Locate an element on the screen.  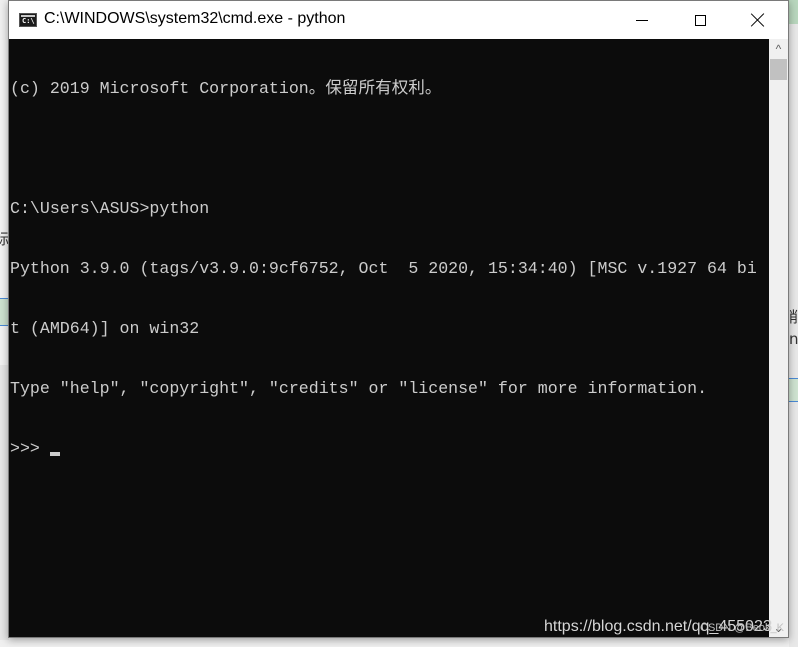
close-icon is located at coordinates (758, 20).